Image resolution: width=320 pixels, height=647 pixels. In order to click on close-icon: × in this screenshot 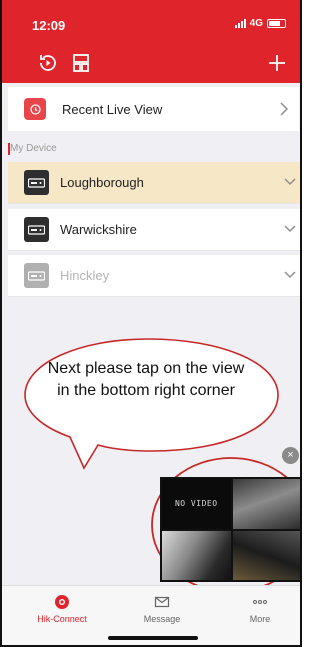, I will do `click(290, 455)`.